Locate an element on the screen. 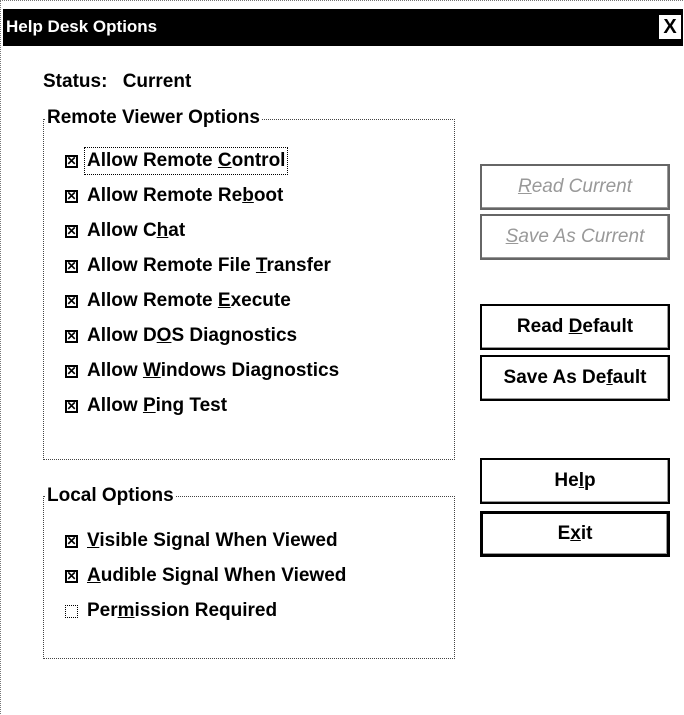 This screenshot has width=684, height=715. remote-option-checkbox-row: Allow Remote File Transfer is located at coordinates (198, 266).